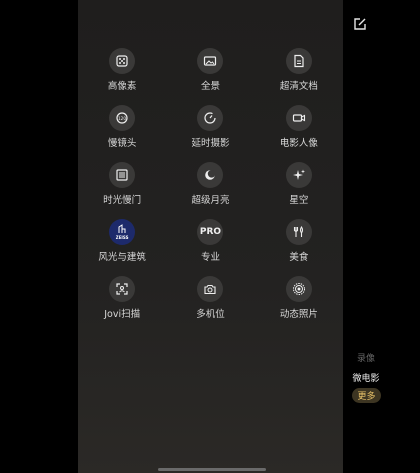  I want to click on mode-label: 高像素, so click(122, 86).